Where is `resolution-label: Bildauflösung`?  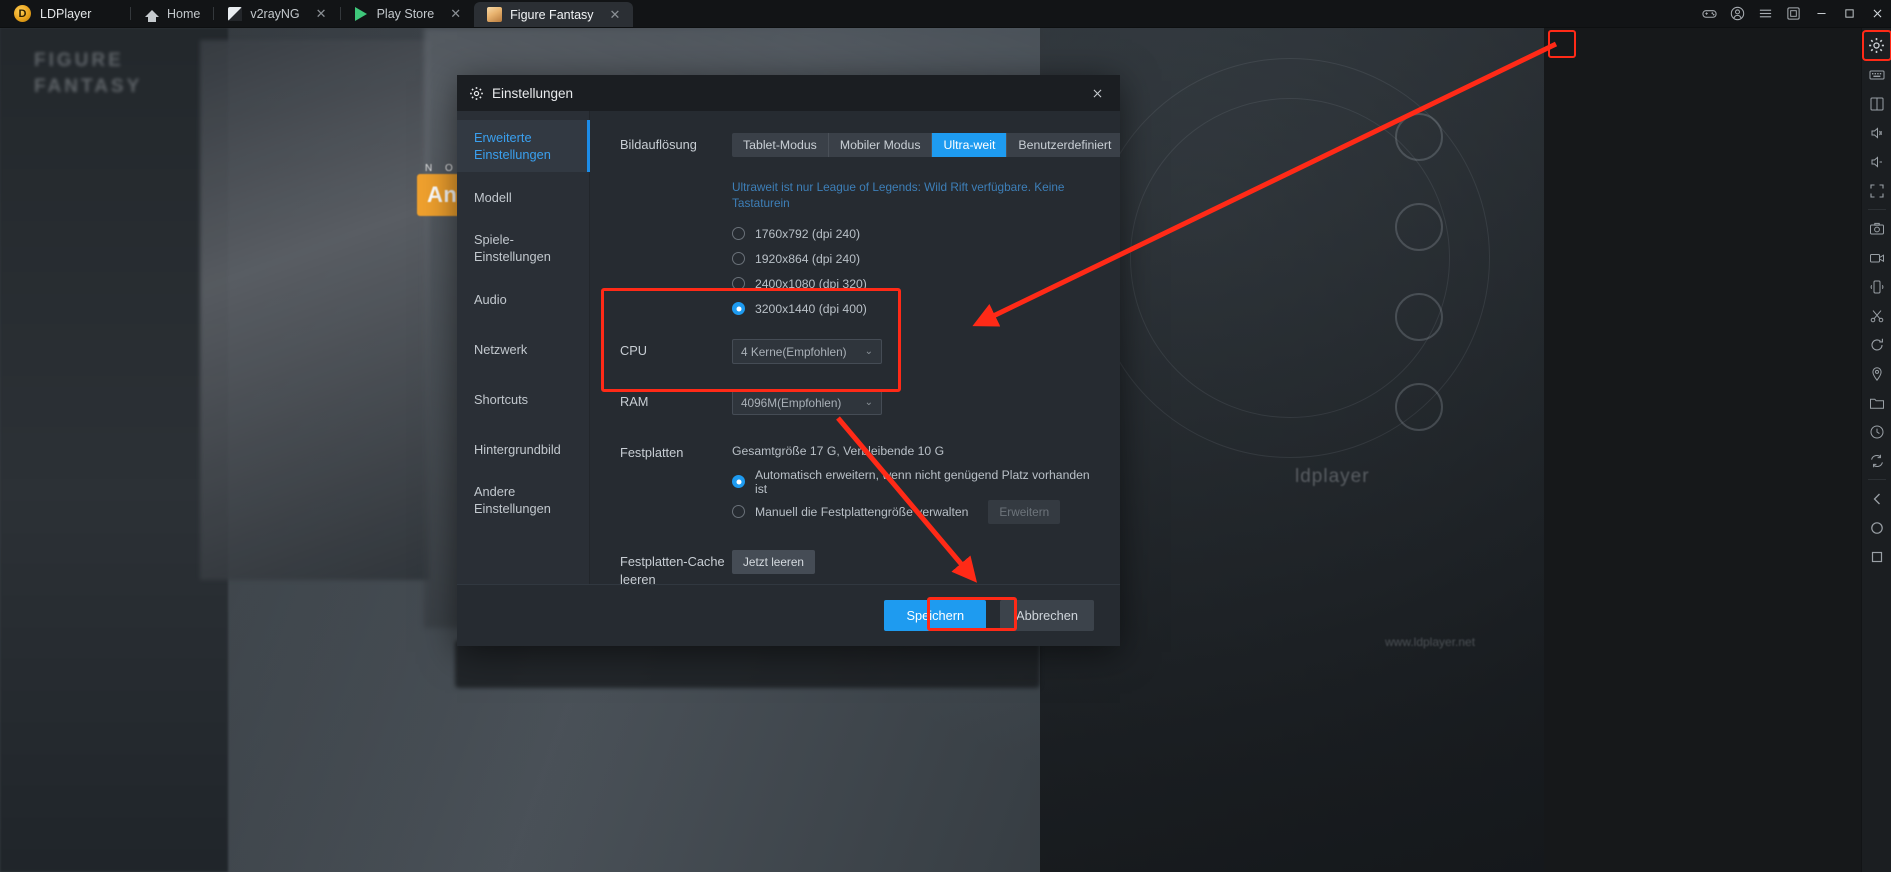
resolution-label: Bildauflösung is located at coordinates (658, 144).